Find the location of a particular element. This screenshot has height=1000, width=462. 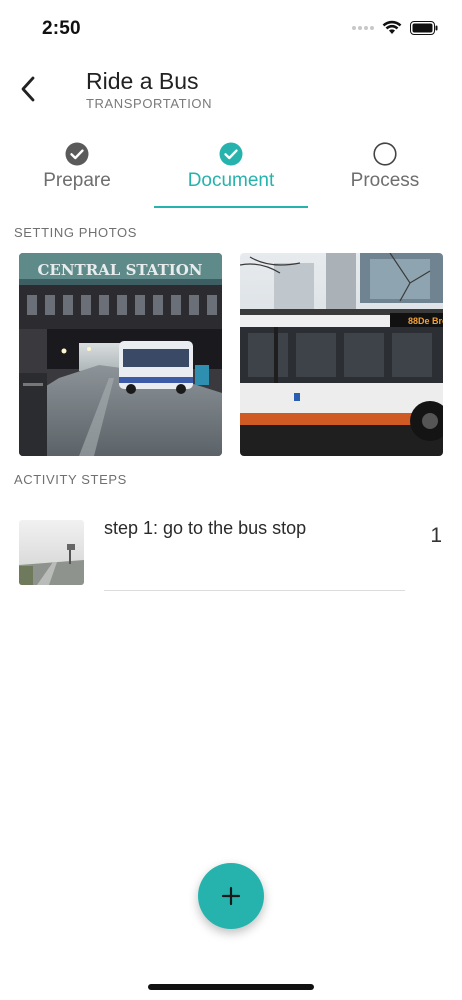

status-time: 2:50 is located at coordinates (61, 28).